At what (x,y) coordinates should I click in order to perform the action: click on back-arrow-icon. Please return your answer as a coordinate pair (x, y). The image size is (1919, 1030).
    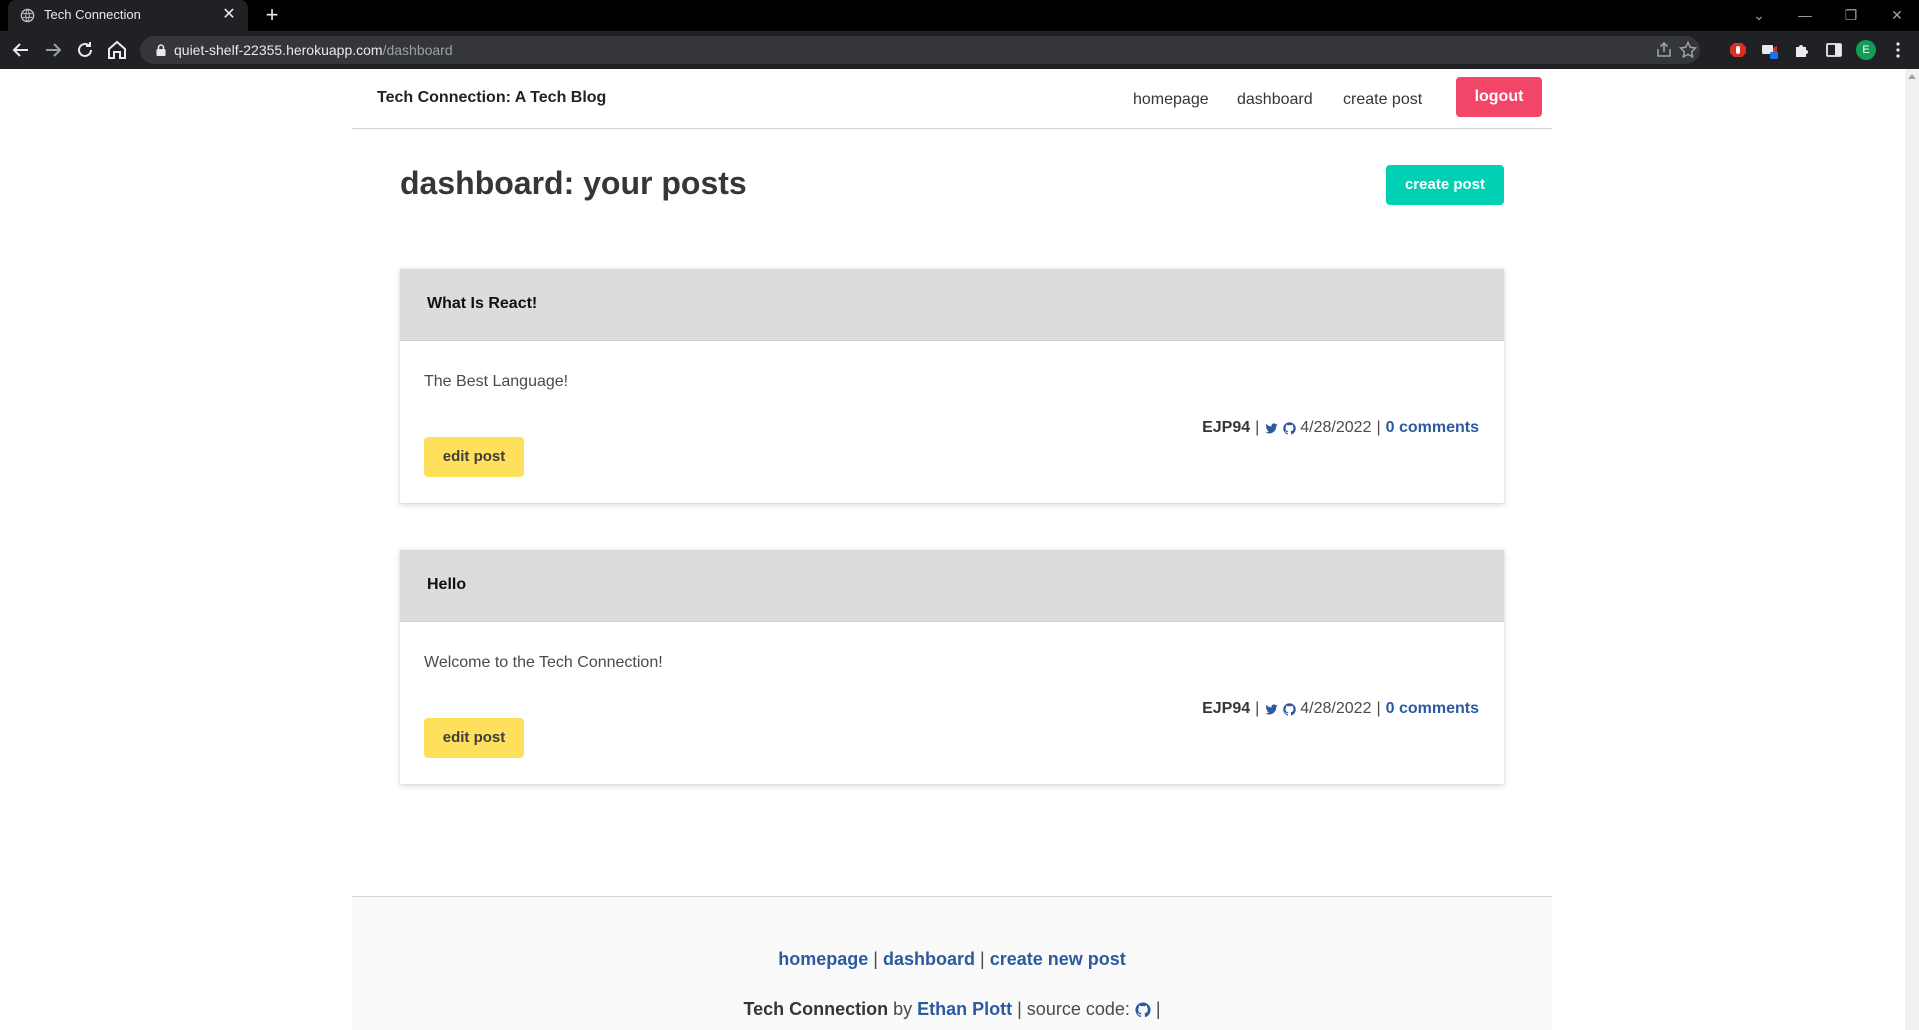
    Looking at the image, I should click on (21, 50).